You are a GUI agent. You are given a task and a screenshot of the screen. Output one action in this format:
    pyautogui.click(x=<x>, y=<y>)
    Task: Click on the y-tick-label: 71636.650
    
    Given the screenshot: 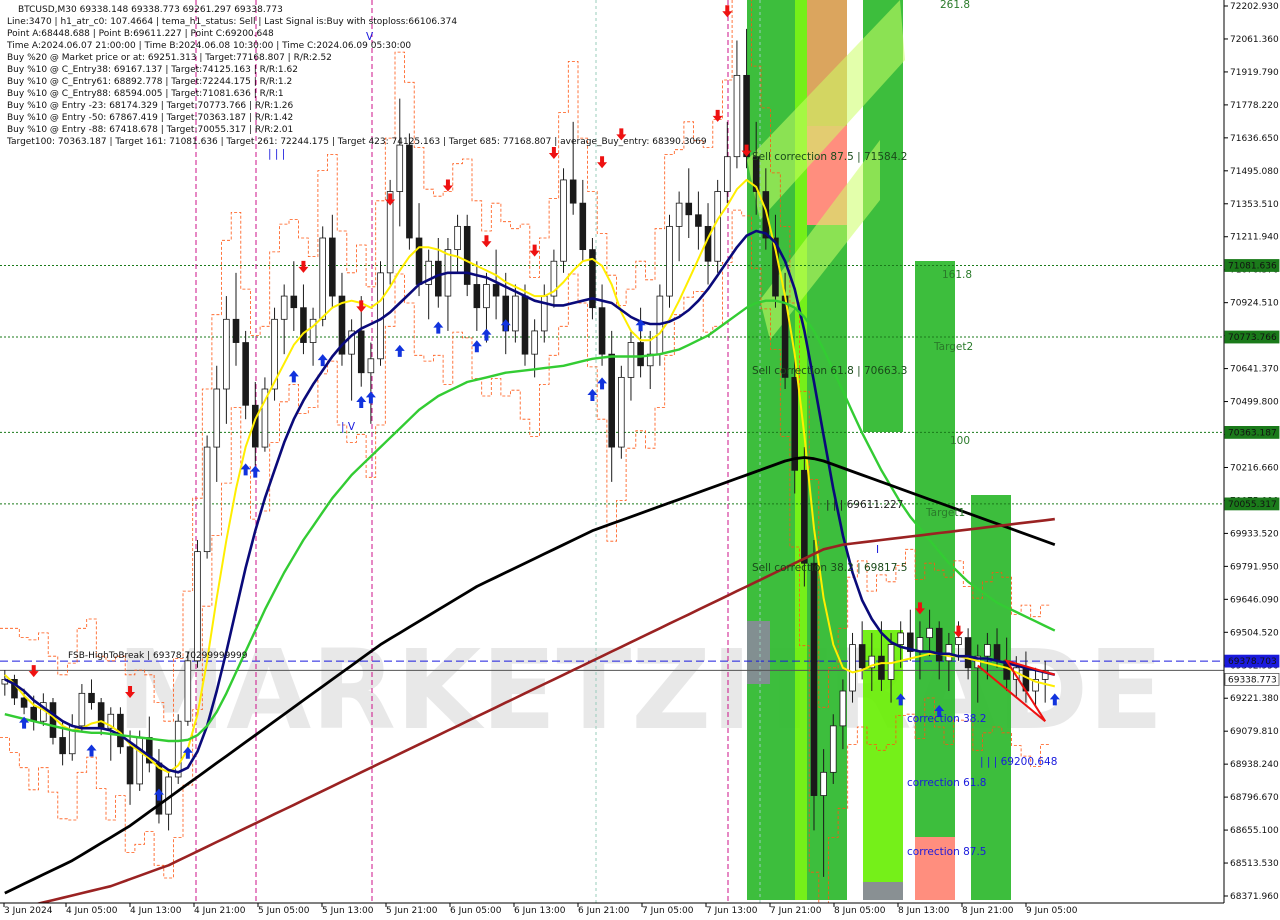 What is the action you would take?
    pyautogui.click(x=1254, y=139)
    